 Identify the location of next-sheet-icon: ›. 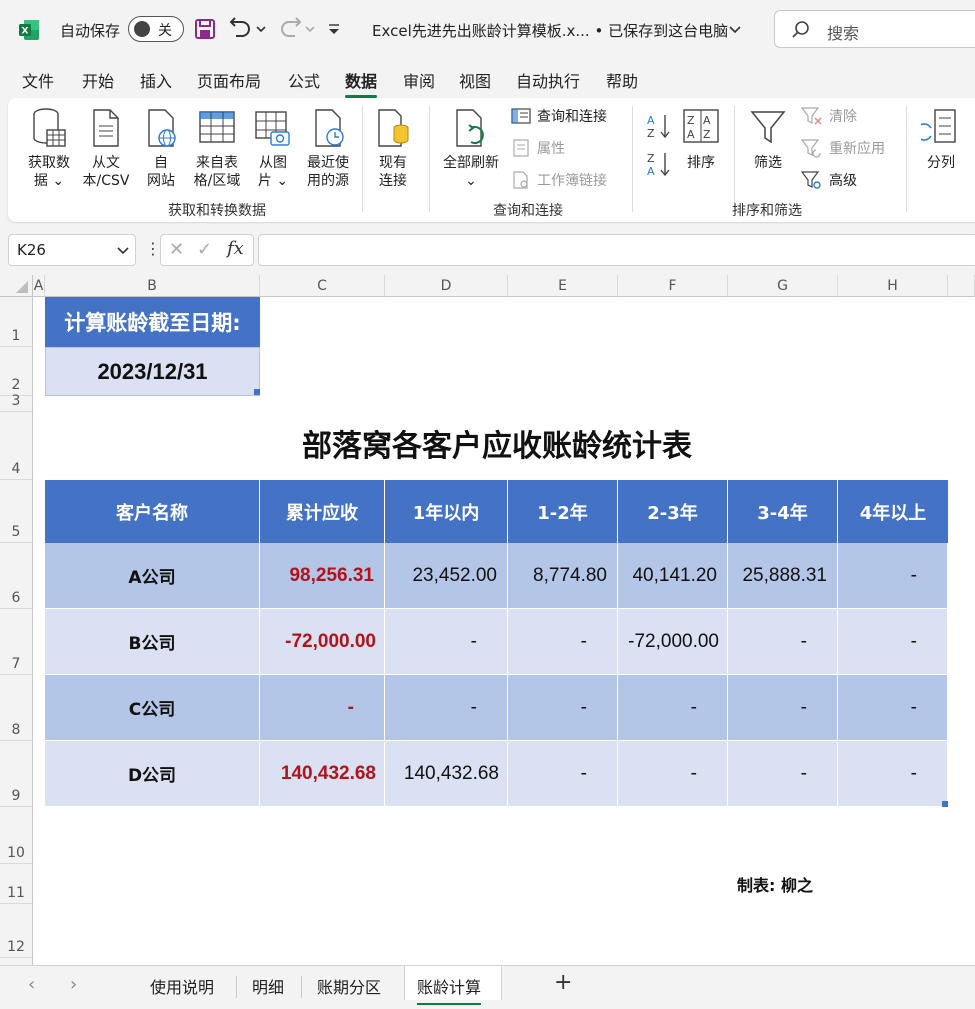
(73, 984).